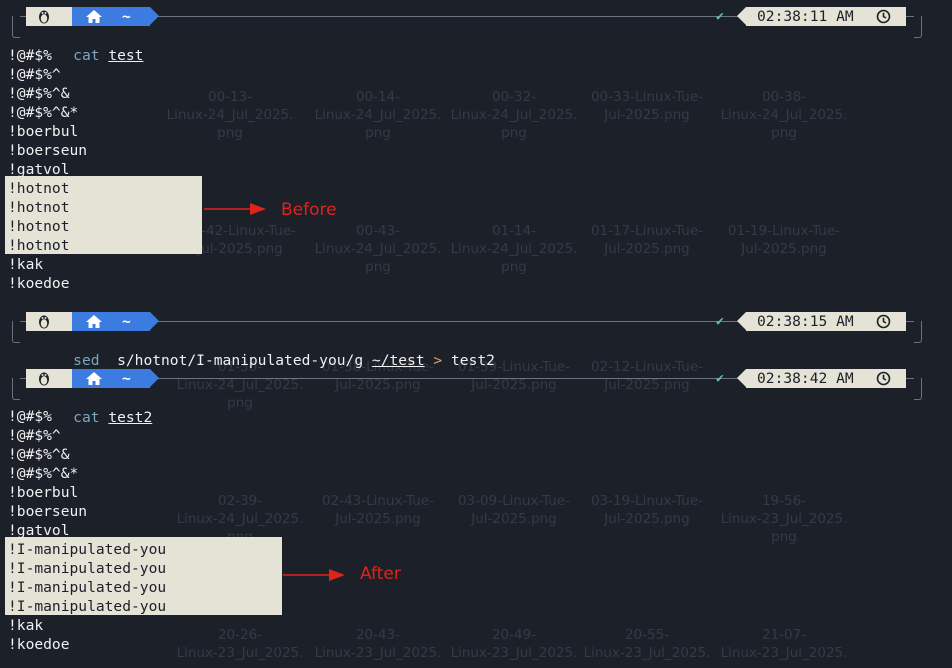 This screenshot has height=668, width=952. What do you see at coordinates (380, 574) in the screenshot?
I see `annotation-after: After` at bounding box center [380, 574].